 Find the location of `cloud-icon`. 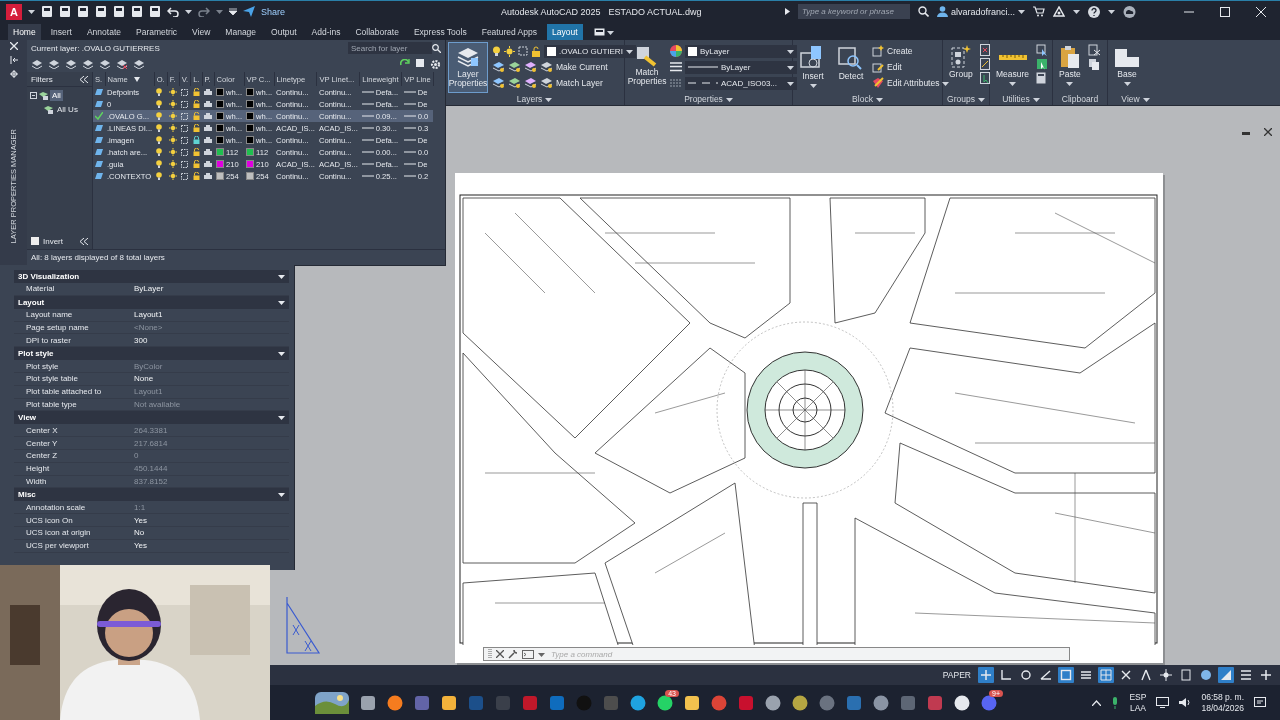

cloud-icon is located at coordinates (1129, 11).